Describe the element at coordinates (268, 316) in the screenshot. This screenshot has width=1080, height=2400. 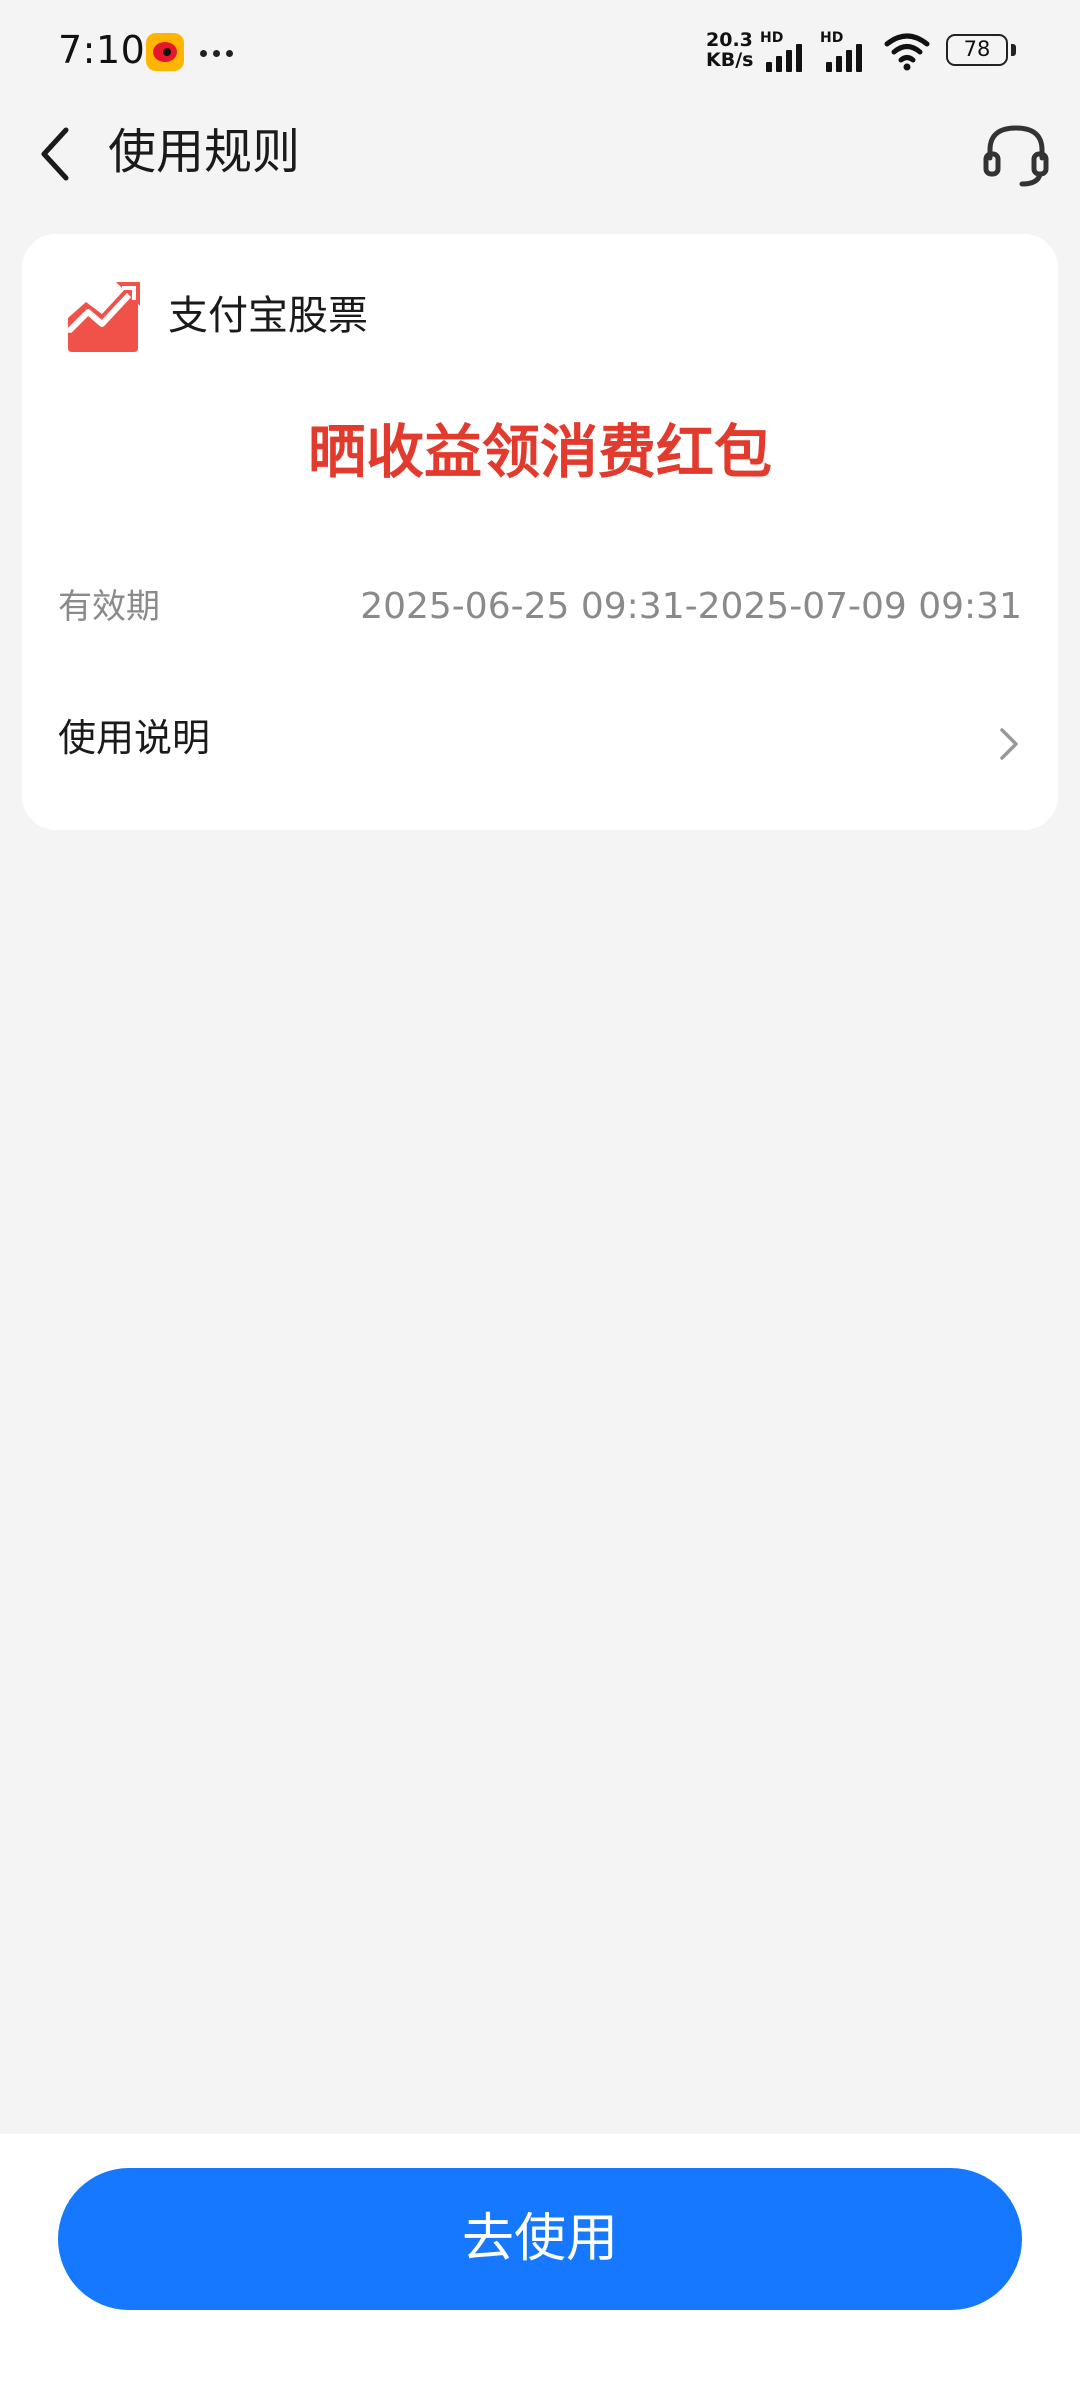
I see `brand-name: 支付宝股票` at that location.